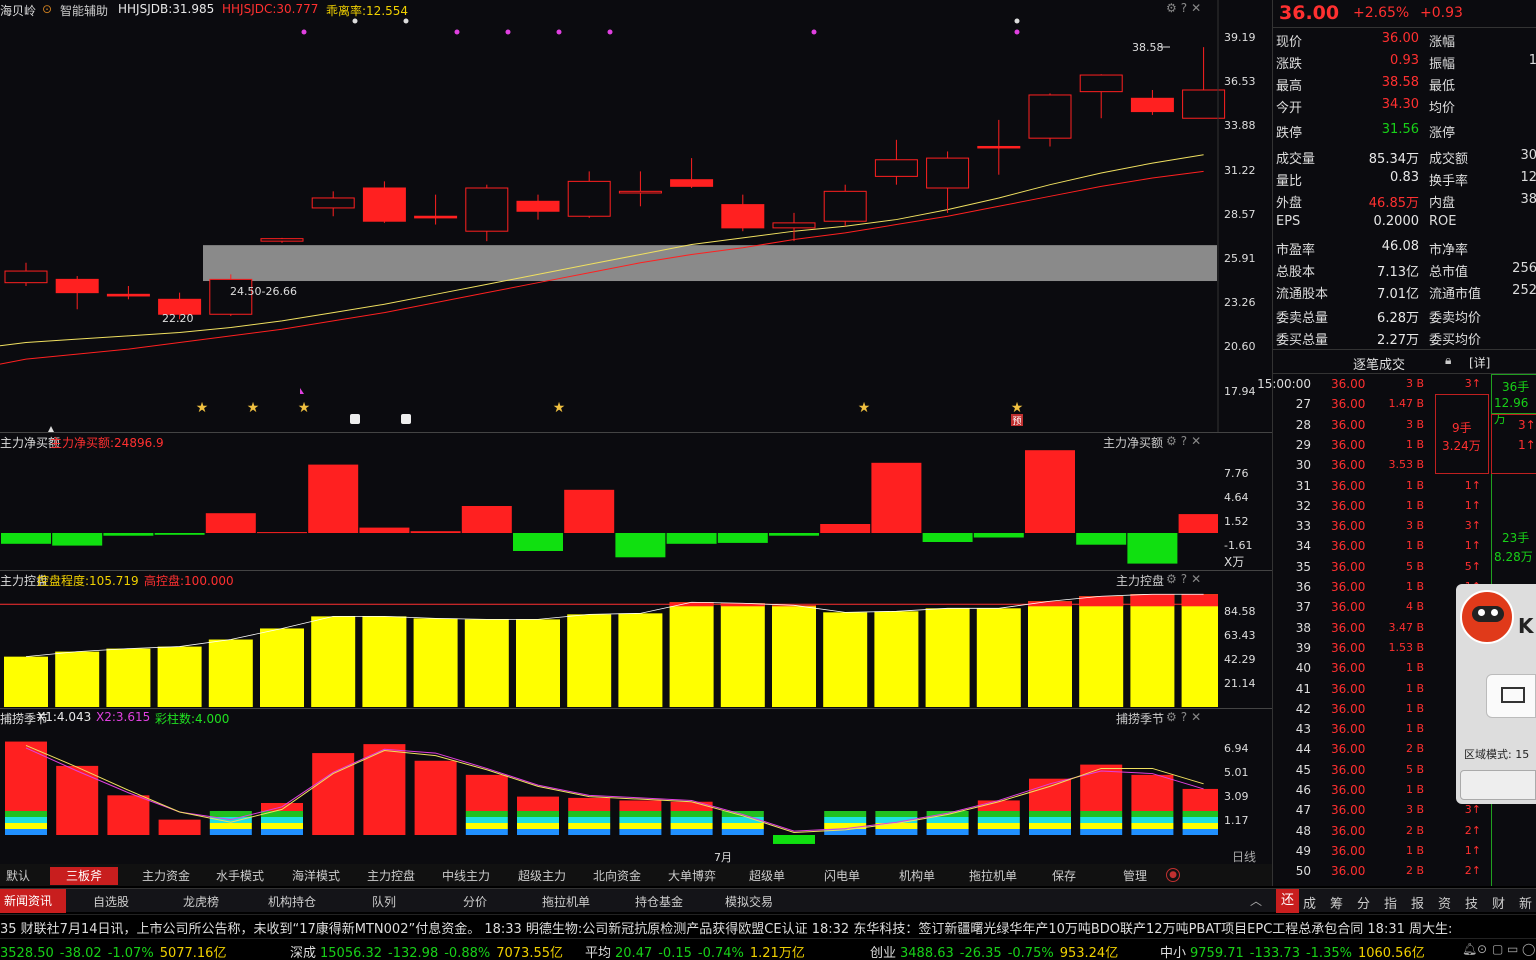 The image size is (1536, 960). What do you see at coordinates (466, 876) in the screenshot?
I see `tab-6: 中线主力` at bounding box center [466, 876].